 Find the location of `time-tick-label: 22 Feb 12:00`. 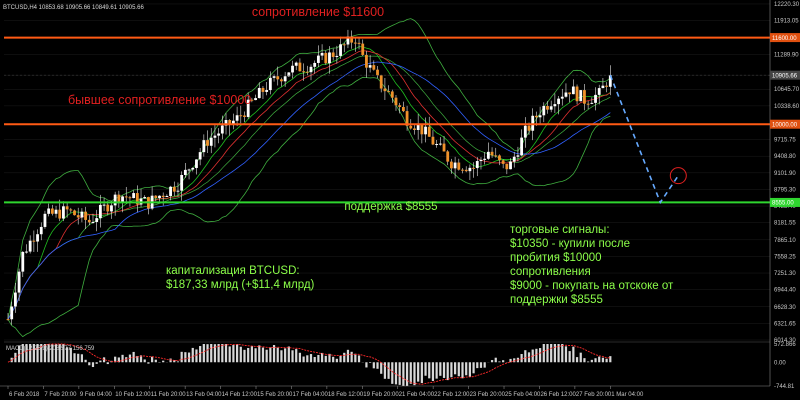

time-tick-label: 22 Feb 12:00 is located at coordinates (452, 395).